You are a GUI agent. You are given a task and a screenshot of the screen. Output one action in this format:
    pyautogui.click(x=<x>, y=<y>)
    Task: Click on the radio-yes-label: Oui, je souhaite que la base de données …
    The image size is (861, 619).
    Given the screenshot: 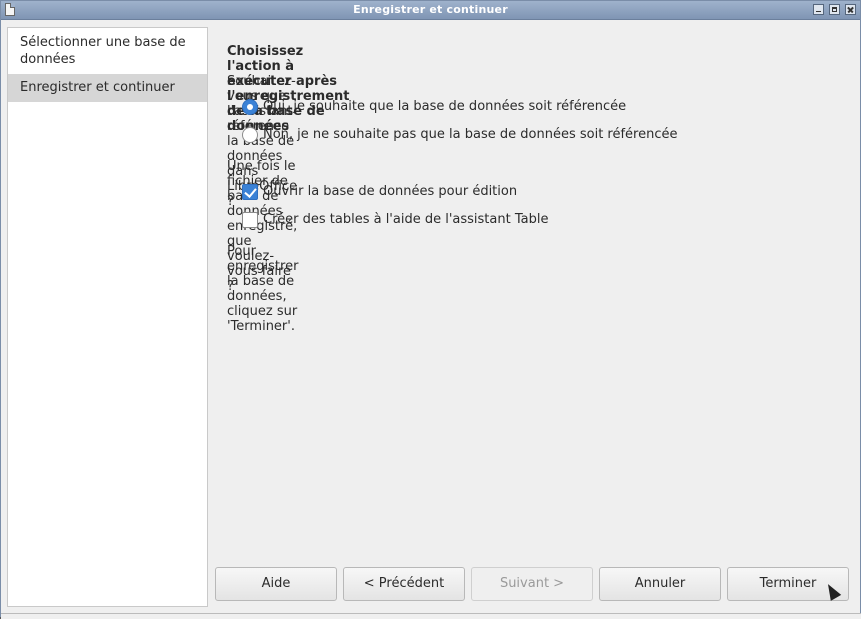 What is the action you would take?
    pyautogui.click(x=444, y=107)
    